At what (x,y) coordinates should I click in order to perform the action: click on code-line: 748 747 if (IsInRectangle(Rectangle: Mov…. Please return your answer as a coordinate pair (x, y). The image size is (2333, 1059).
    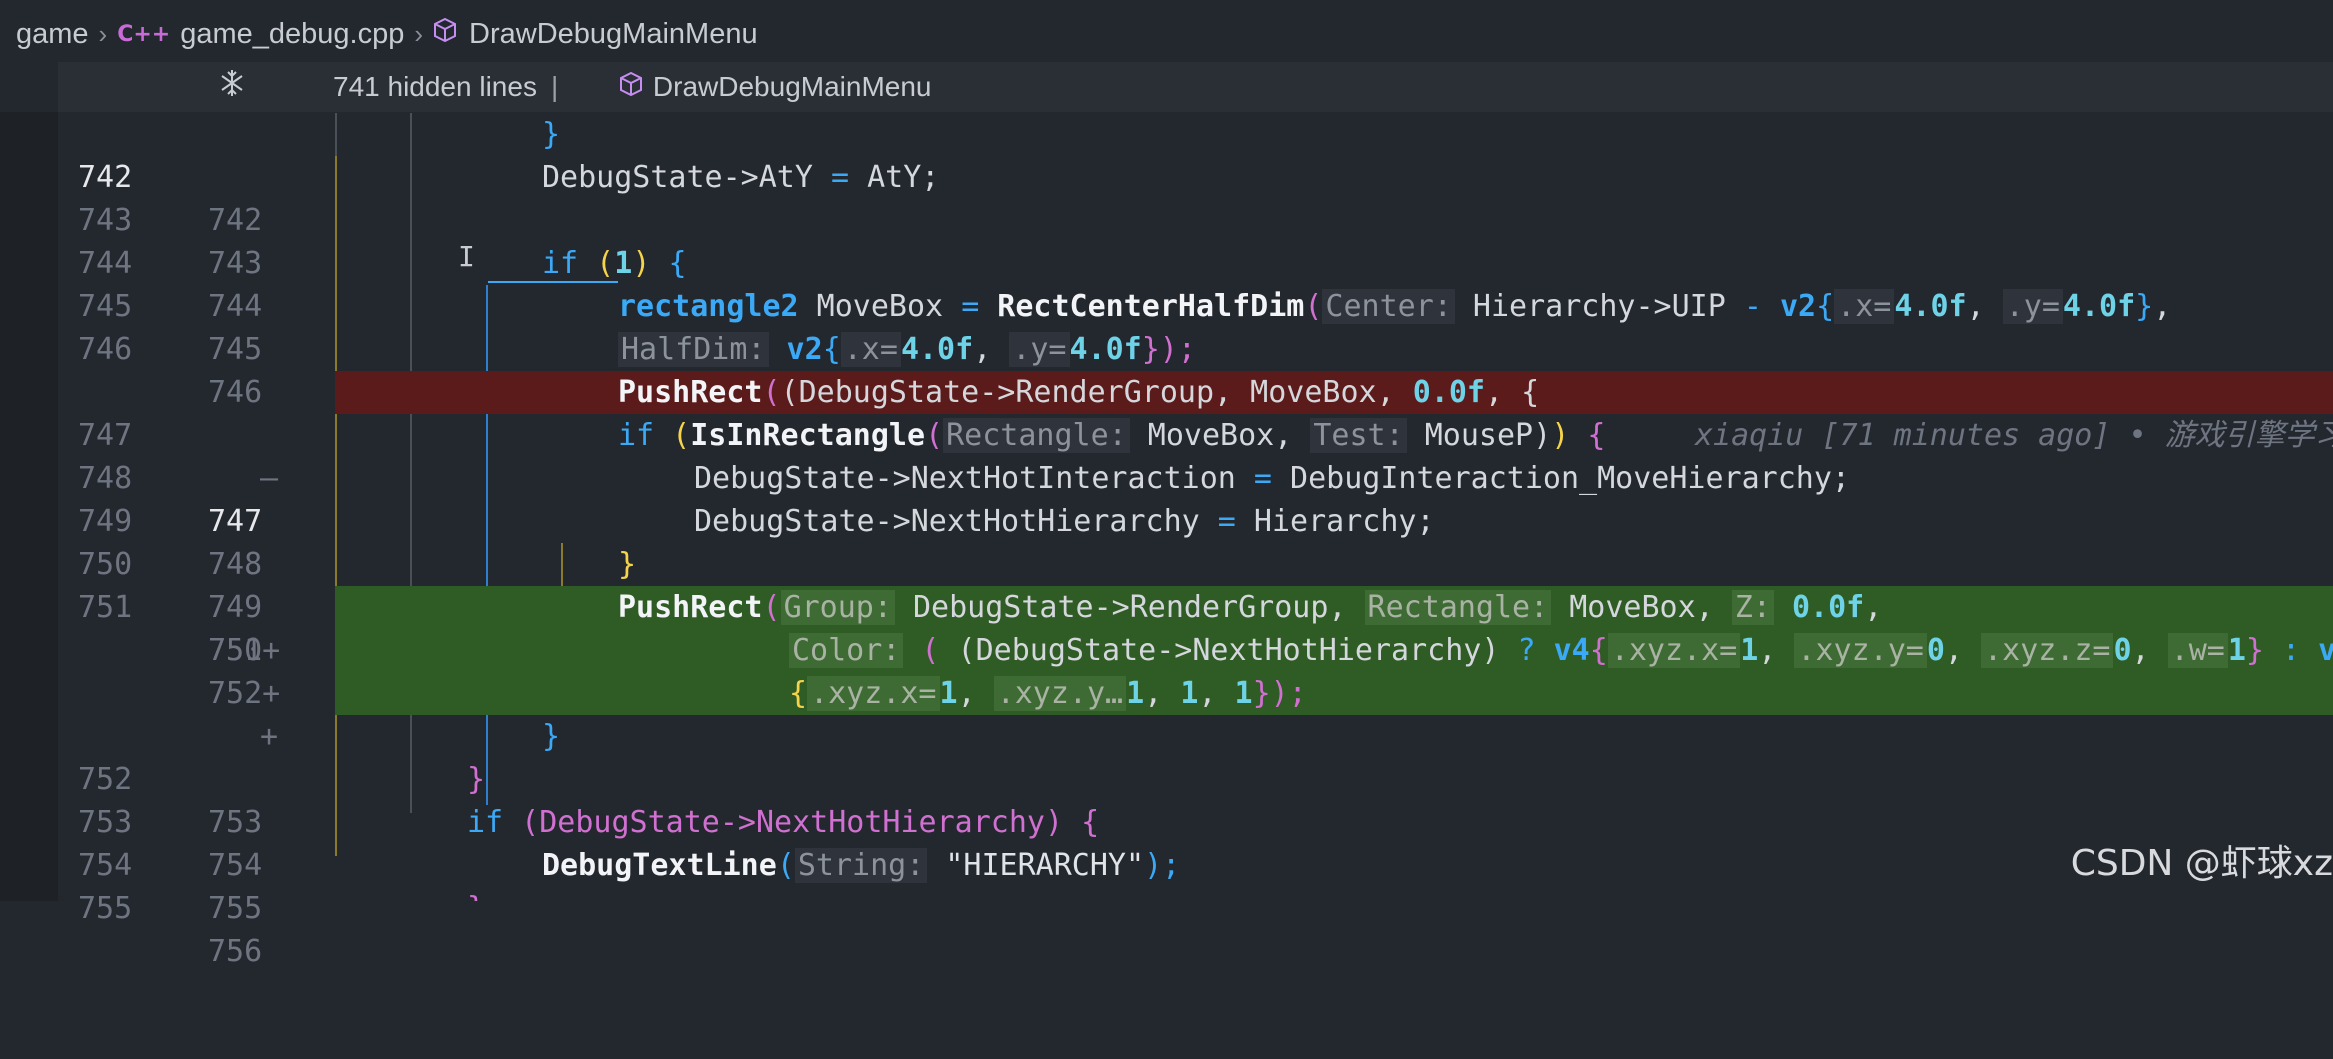
    Looking at the image, I should click on (1195, 476).